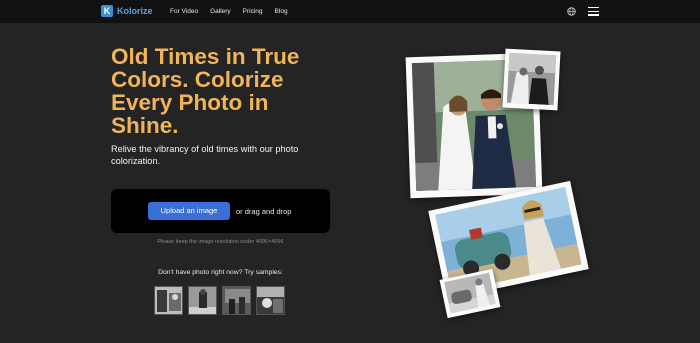 The height and width of the screenshot is (343, 700). What do you see at coordinates (531, 79) in the screenshot?
I see `wedding-bw-photo` at bounding box center [531, 79].